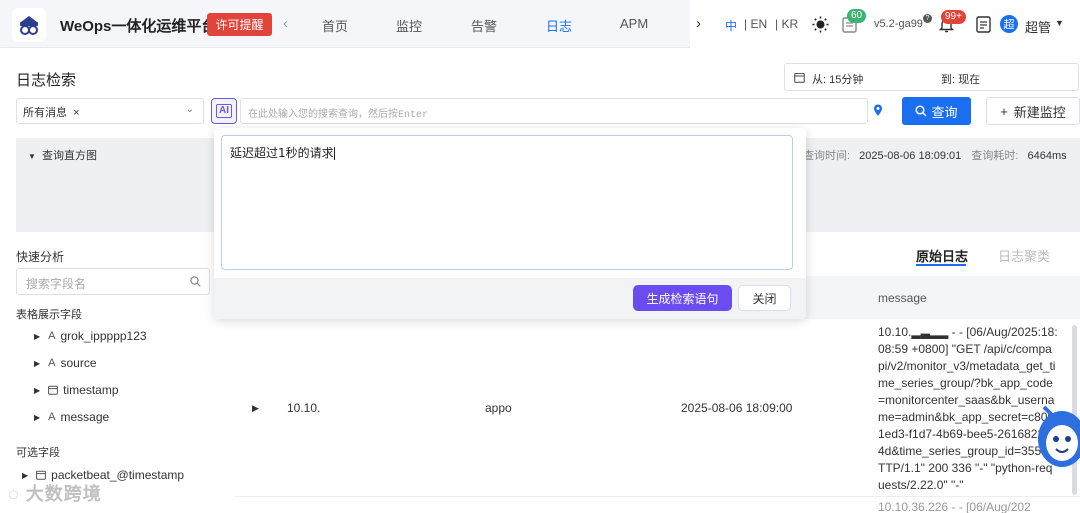 The image size is (1080, 513). I want to click on next-row-preview: 10.10.36.226 - - [06/Aug/202, so click(954, 506).